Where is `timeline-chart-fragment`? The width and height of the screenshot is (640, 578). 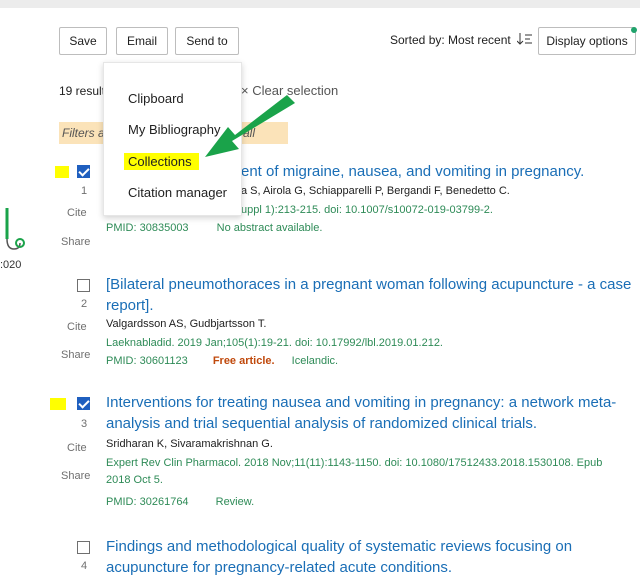
timeline-chart-fragment is located at coordinates (15, 229).